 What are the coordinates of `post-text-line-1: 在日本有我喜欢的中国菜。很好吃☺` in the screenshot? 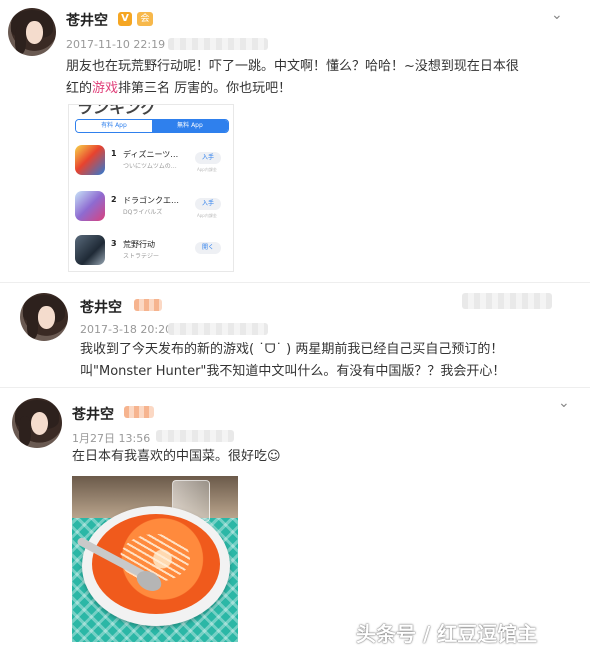 It's located at (176, 456).